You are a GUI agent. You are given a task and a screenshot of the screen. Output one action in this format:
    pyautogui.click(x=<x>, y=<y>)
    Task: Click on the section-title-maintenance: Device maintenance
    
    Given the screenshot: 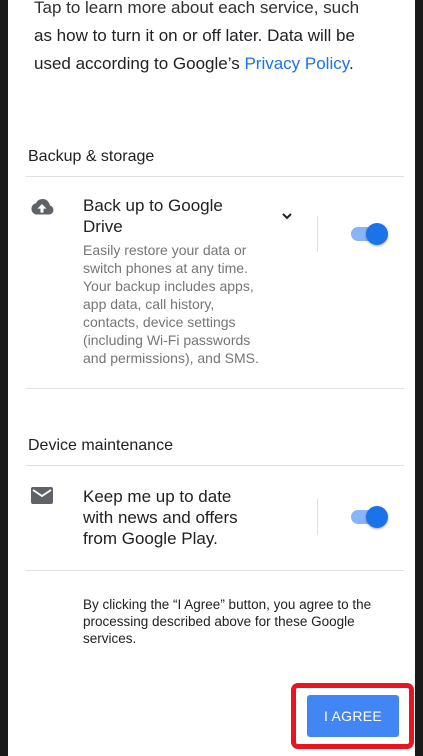 What is the action you would take?
    pyautogui.click(x=100, y=445)
    